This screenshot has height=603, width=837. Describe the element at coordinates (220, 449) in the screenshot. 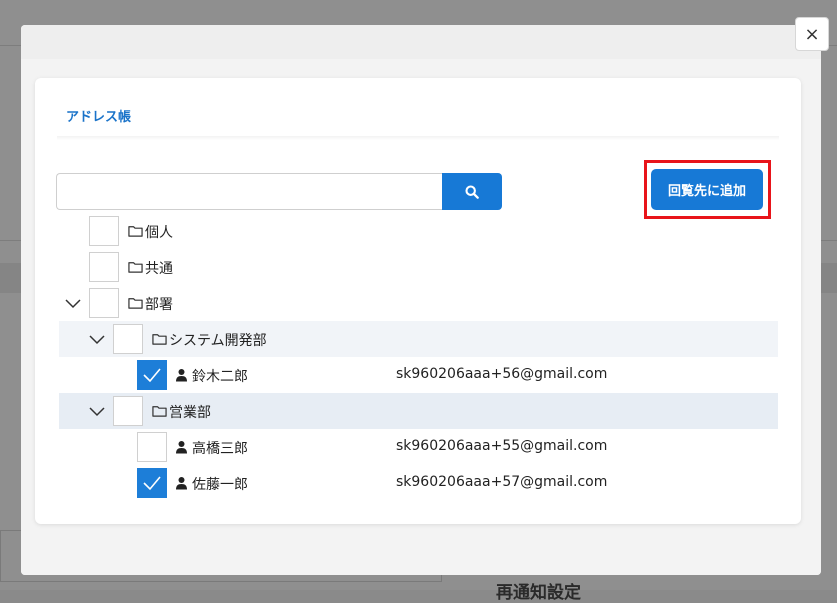

I see `member-name: 高橋三郎` at that location.